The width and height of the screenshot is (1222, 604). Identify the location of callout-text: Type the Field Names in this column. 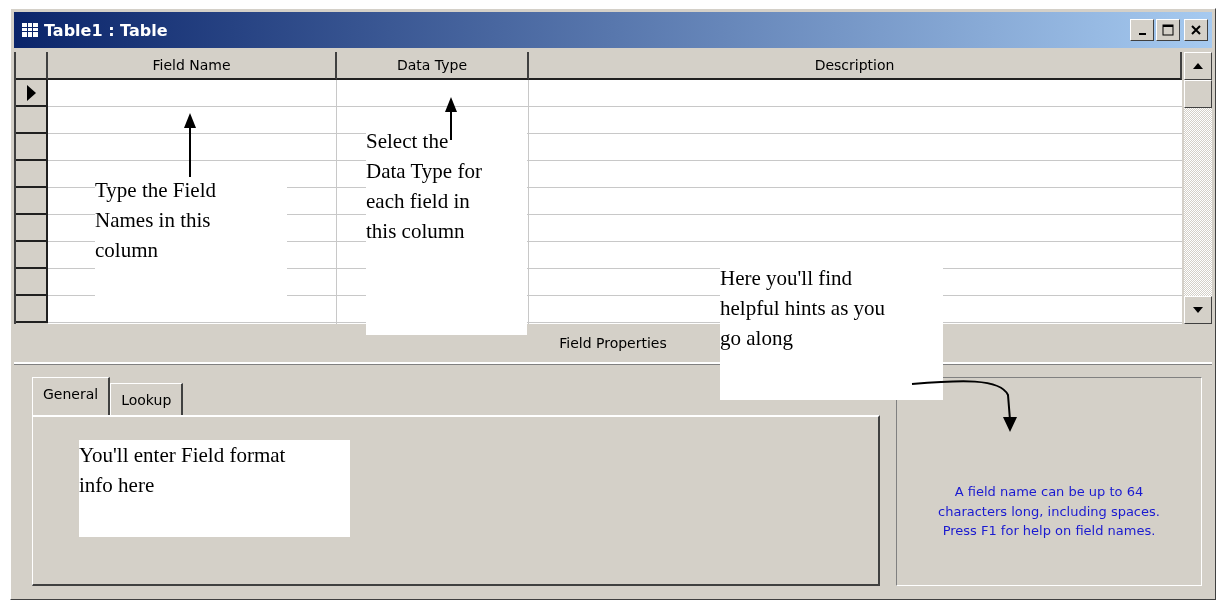
(156, 220).